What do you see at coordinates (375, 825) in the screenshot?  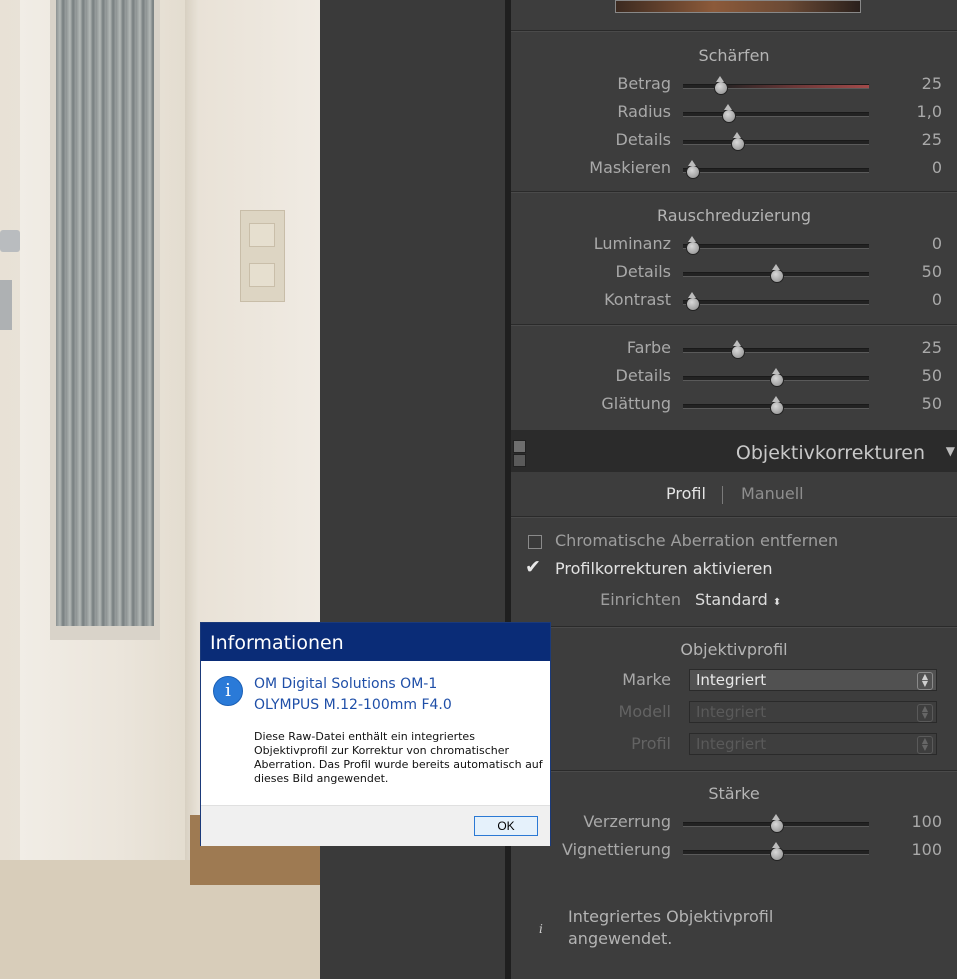 I see `dialog-footer: OK` at bounding box center [375, 825].